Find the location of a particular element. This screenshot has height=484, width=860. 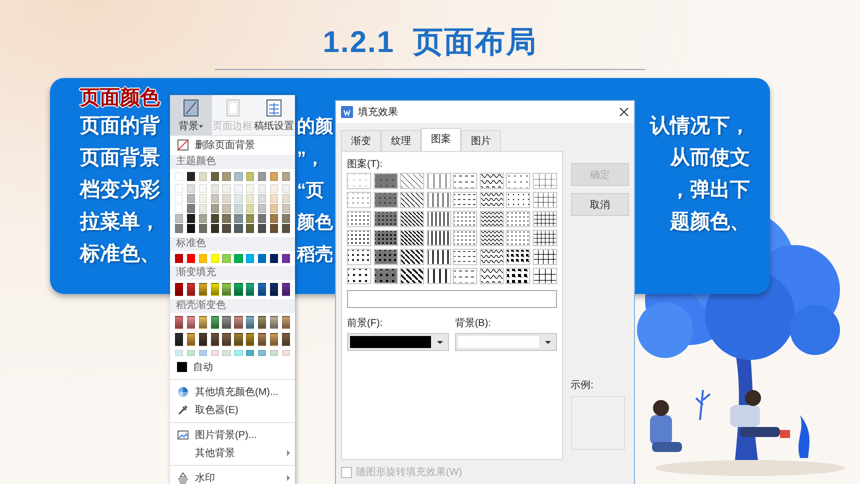

dialog-button: 取消 is located at coordinates (599, 204).